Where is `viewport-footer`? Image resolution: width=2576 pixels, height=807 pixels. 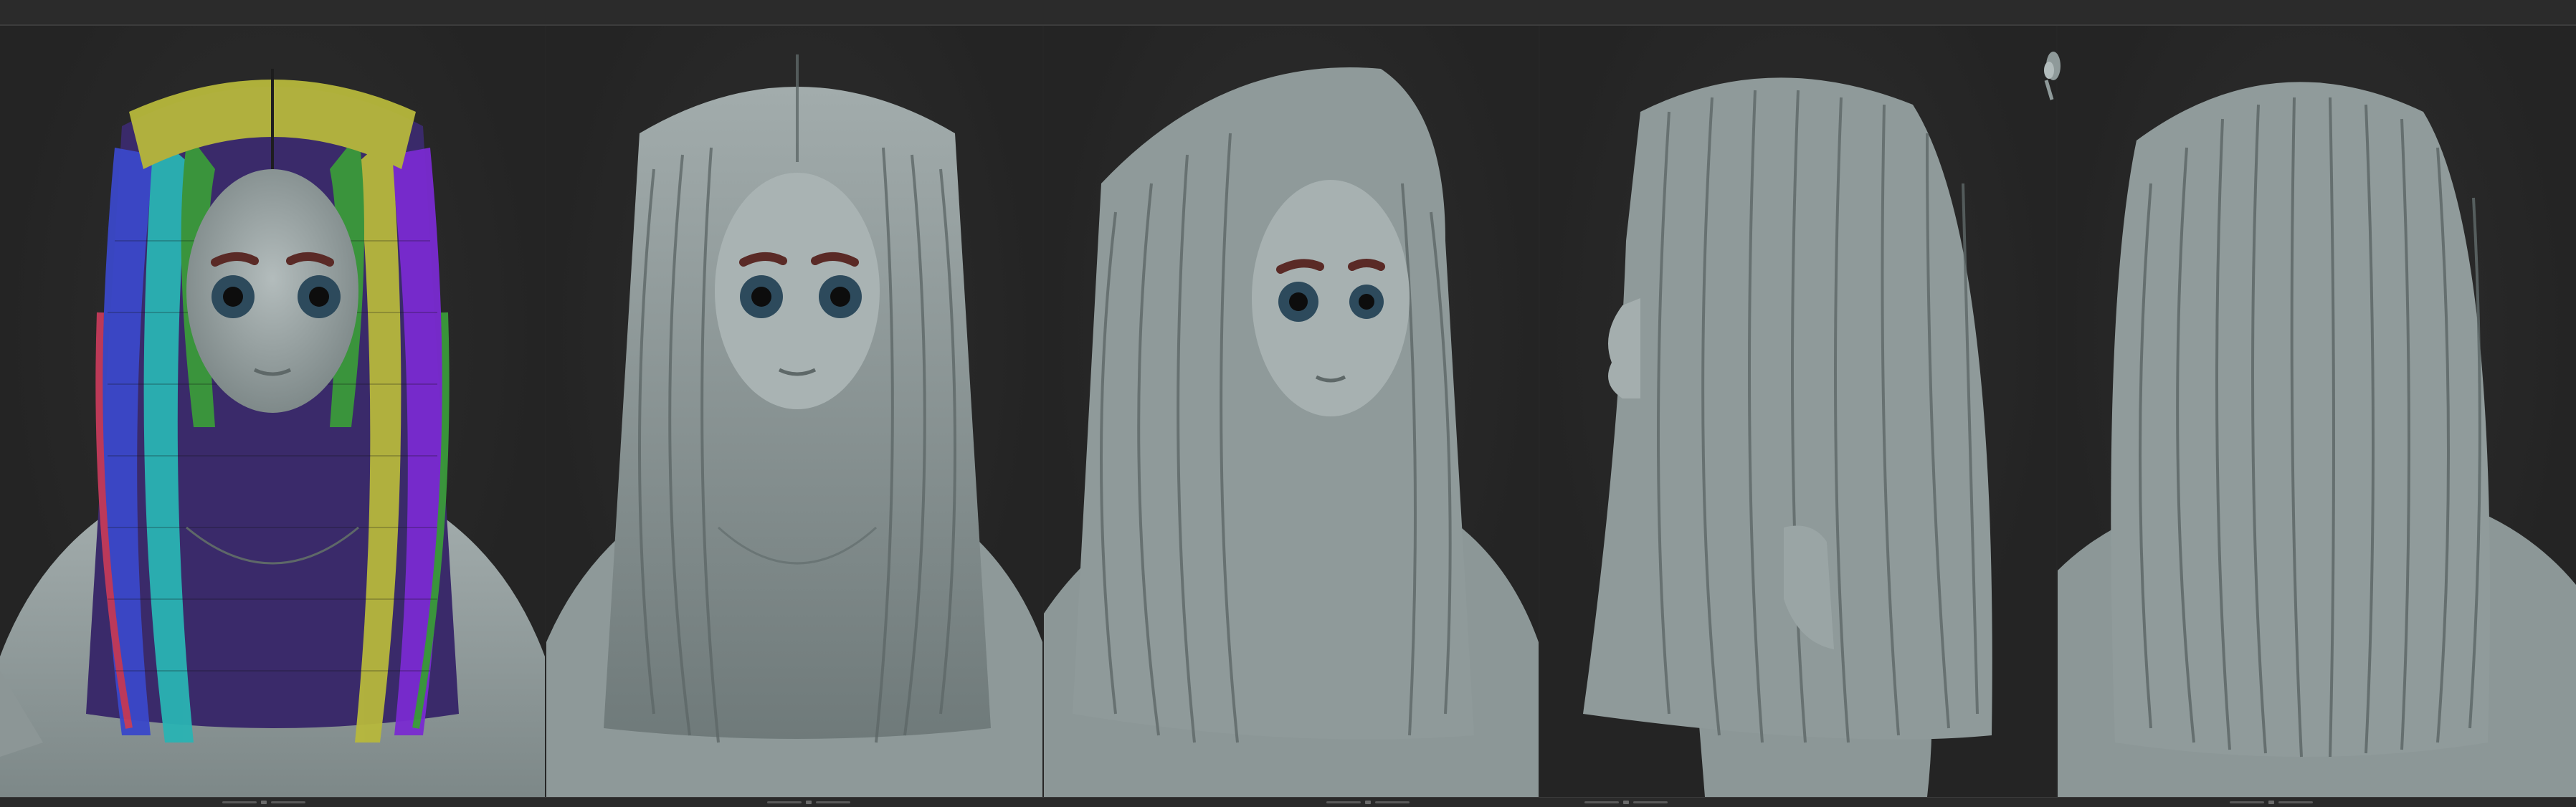 viewport-footer is located at coordinates (1288, 802).